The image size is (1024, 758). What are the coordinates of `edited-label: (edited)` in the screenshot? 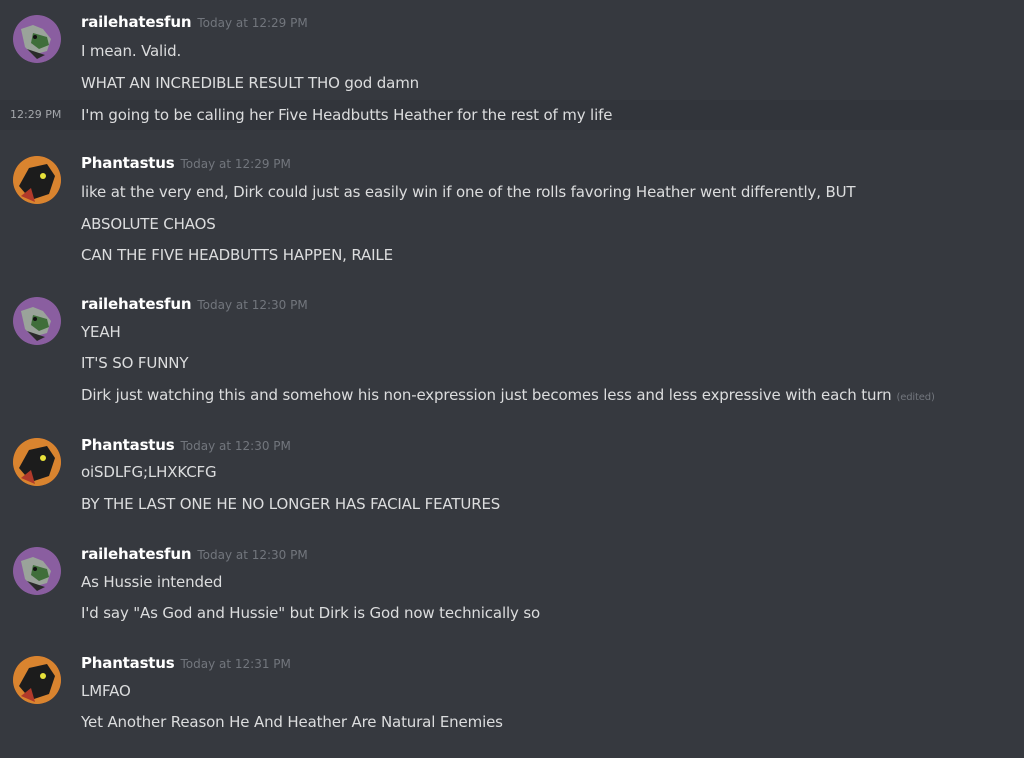 It's located at (915, 397).